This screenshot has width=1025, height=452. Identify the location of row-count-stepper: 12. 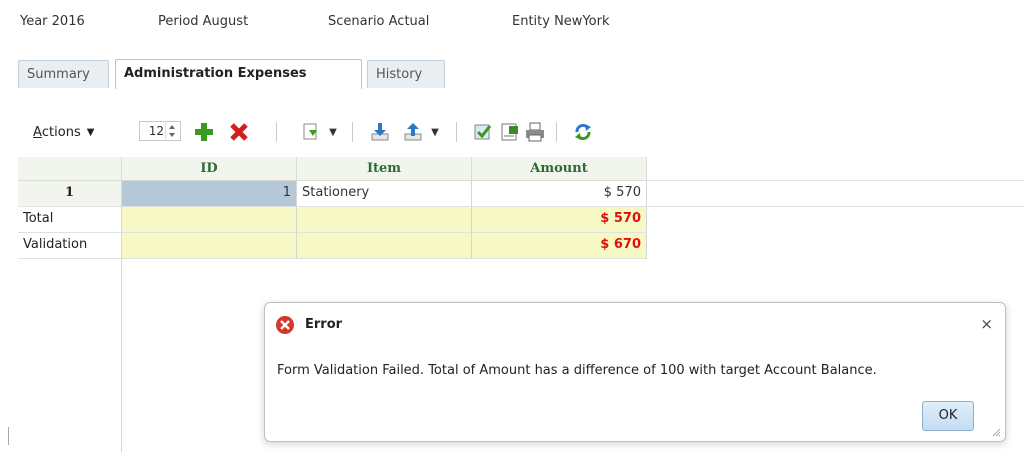
(160, 131).